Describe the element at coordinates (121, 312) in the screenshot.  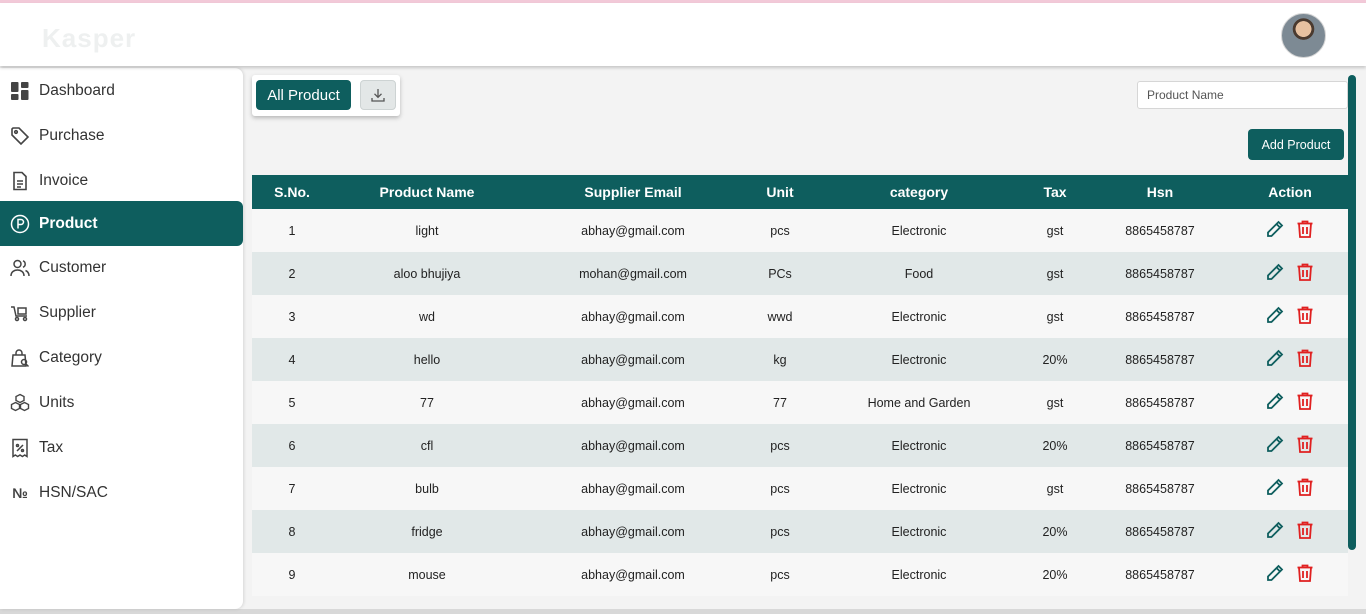
I see `sidebar-item-supplier: Supplier` at that location.